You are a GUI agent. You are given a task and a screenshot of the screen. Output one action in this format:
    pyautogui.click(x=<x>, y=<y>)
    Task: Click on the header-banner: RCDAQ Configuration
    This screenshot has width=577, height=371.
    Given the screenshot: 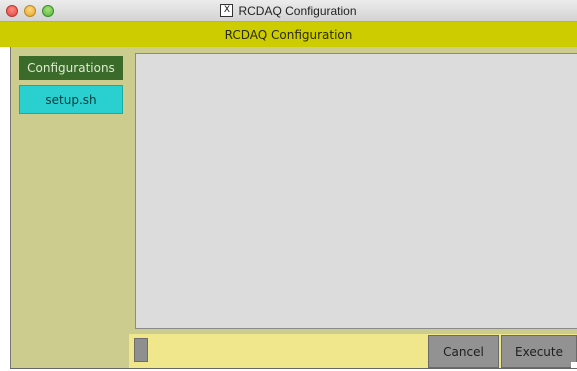 What is the action you would take?
    pyautogui.click(x=288, y=34)
    